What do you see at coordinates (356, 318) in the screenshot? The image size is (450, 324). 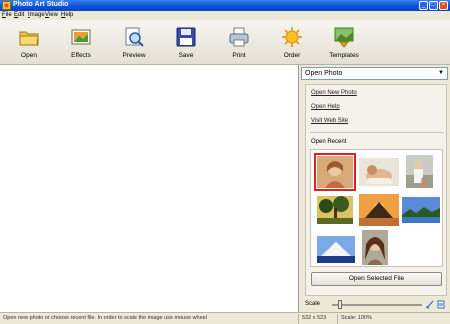 I see `zoom-level: Scale: 100%` at bounding box center [356, 318].